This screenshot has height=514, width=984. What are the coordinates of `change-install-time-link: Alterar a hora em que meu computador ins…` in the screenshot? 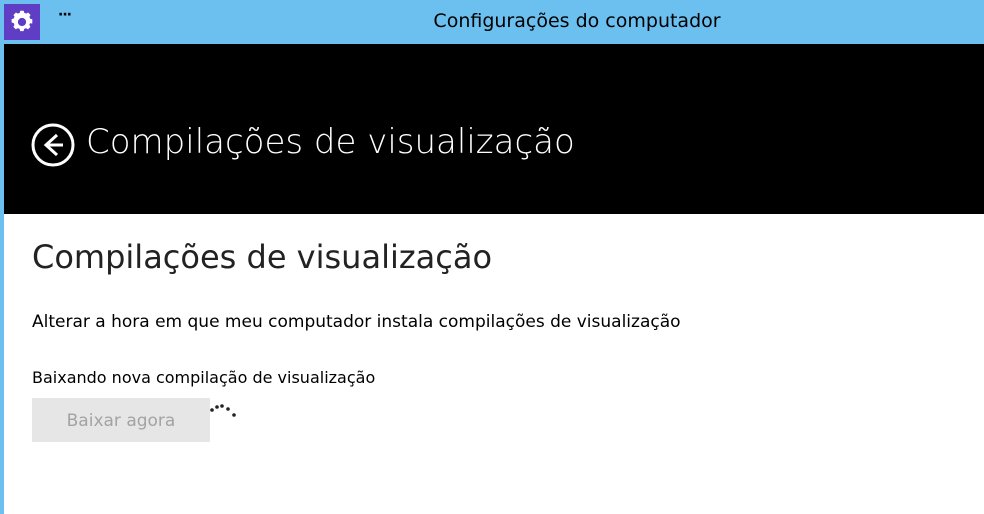 It's located at (356, 322).